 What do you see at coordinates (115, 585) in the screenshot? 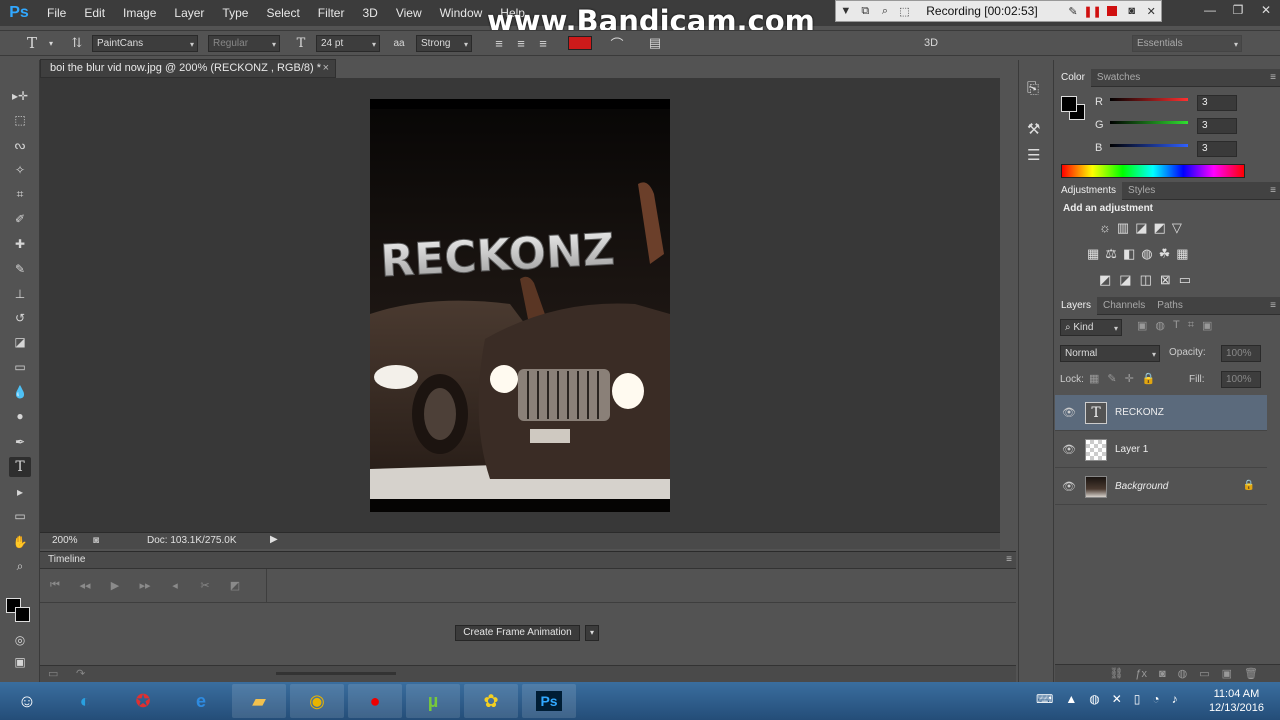
I see `play-icon: ▶` at bounding box center [115, 585].